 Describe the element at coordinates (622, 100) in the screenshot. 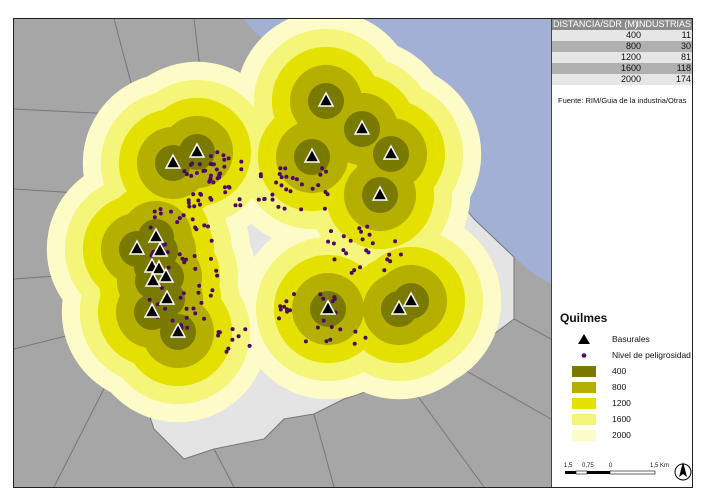

I see `source-note: Fuente: RIM/Guia de la industria/Otras` at that location.